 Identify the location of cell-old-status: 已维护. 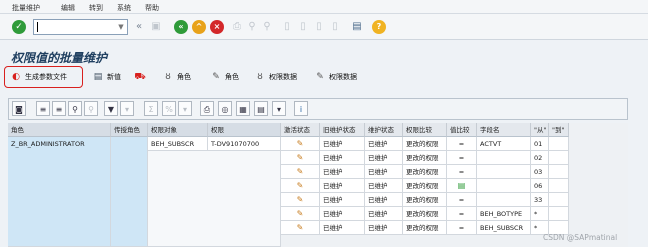
(342, 228).